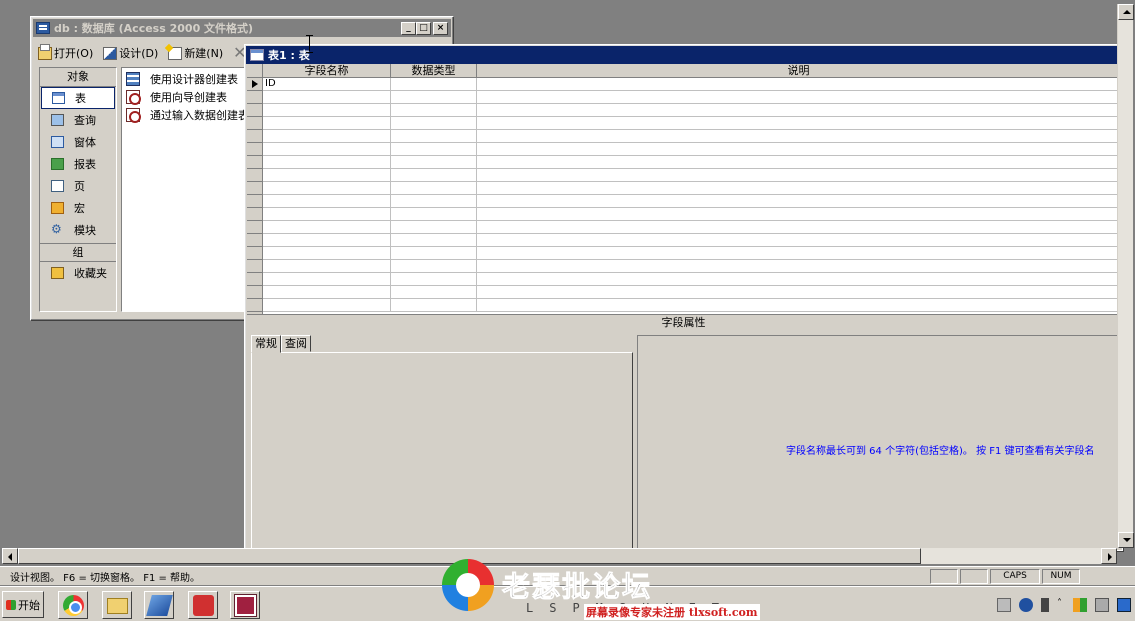  I want to click on objects-item-macros: 宏, so click(78, 208).